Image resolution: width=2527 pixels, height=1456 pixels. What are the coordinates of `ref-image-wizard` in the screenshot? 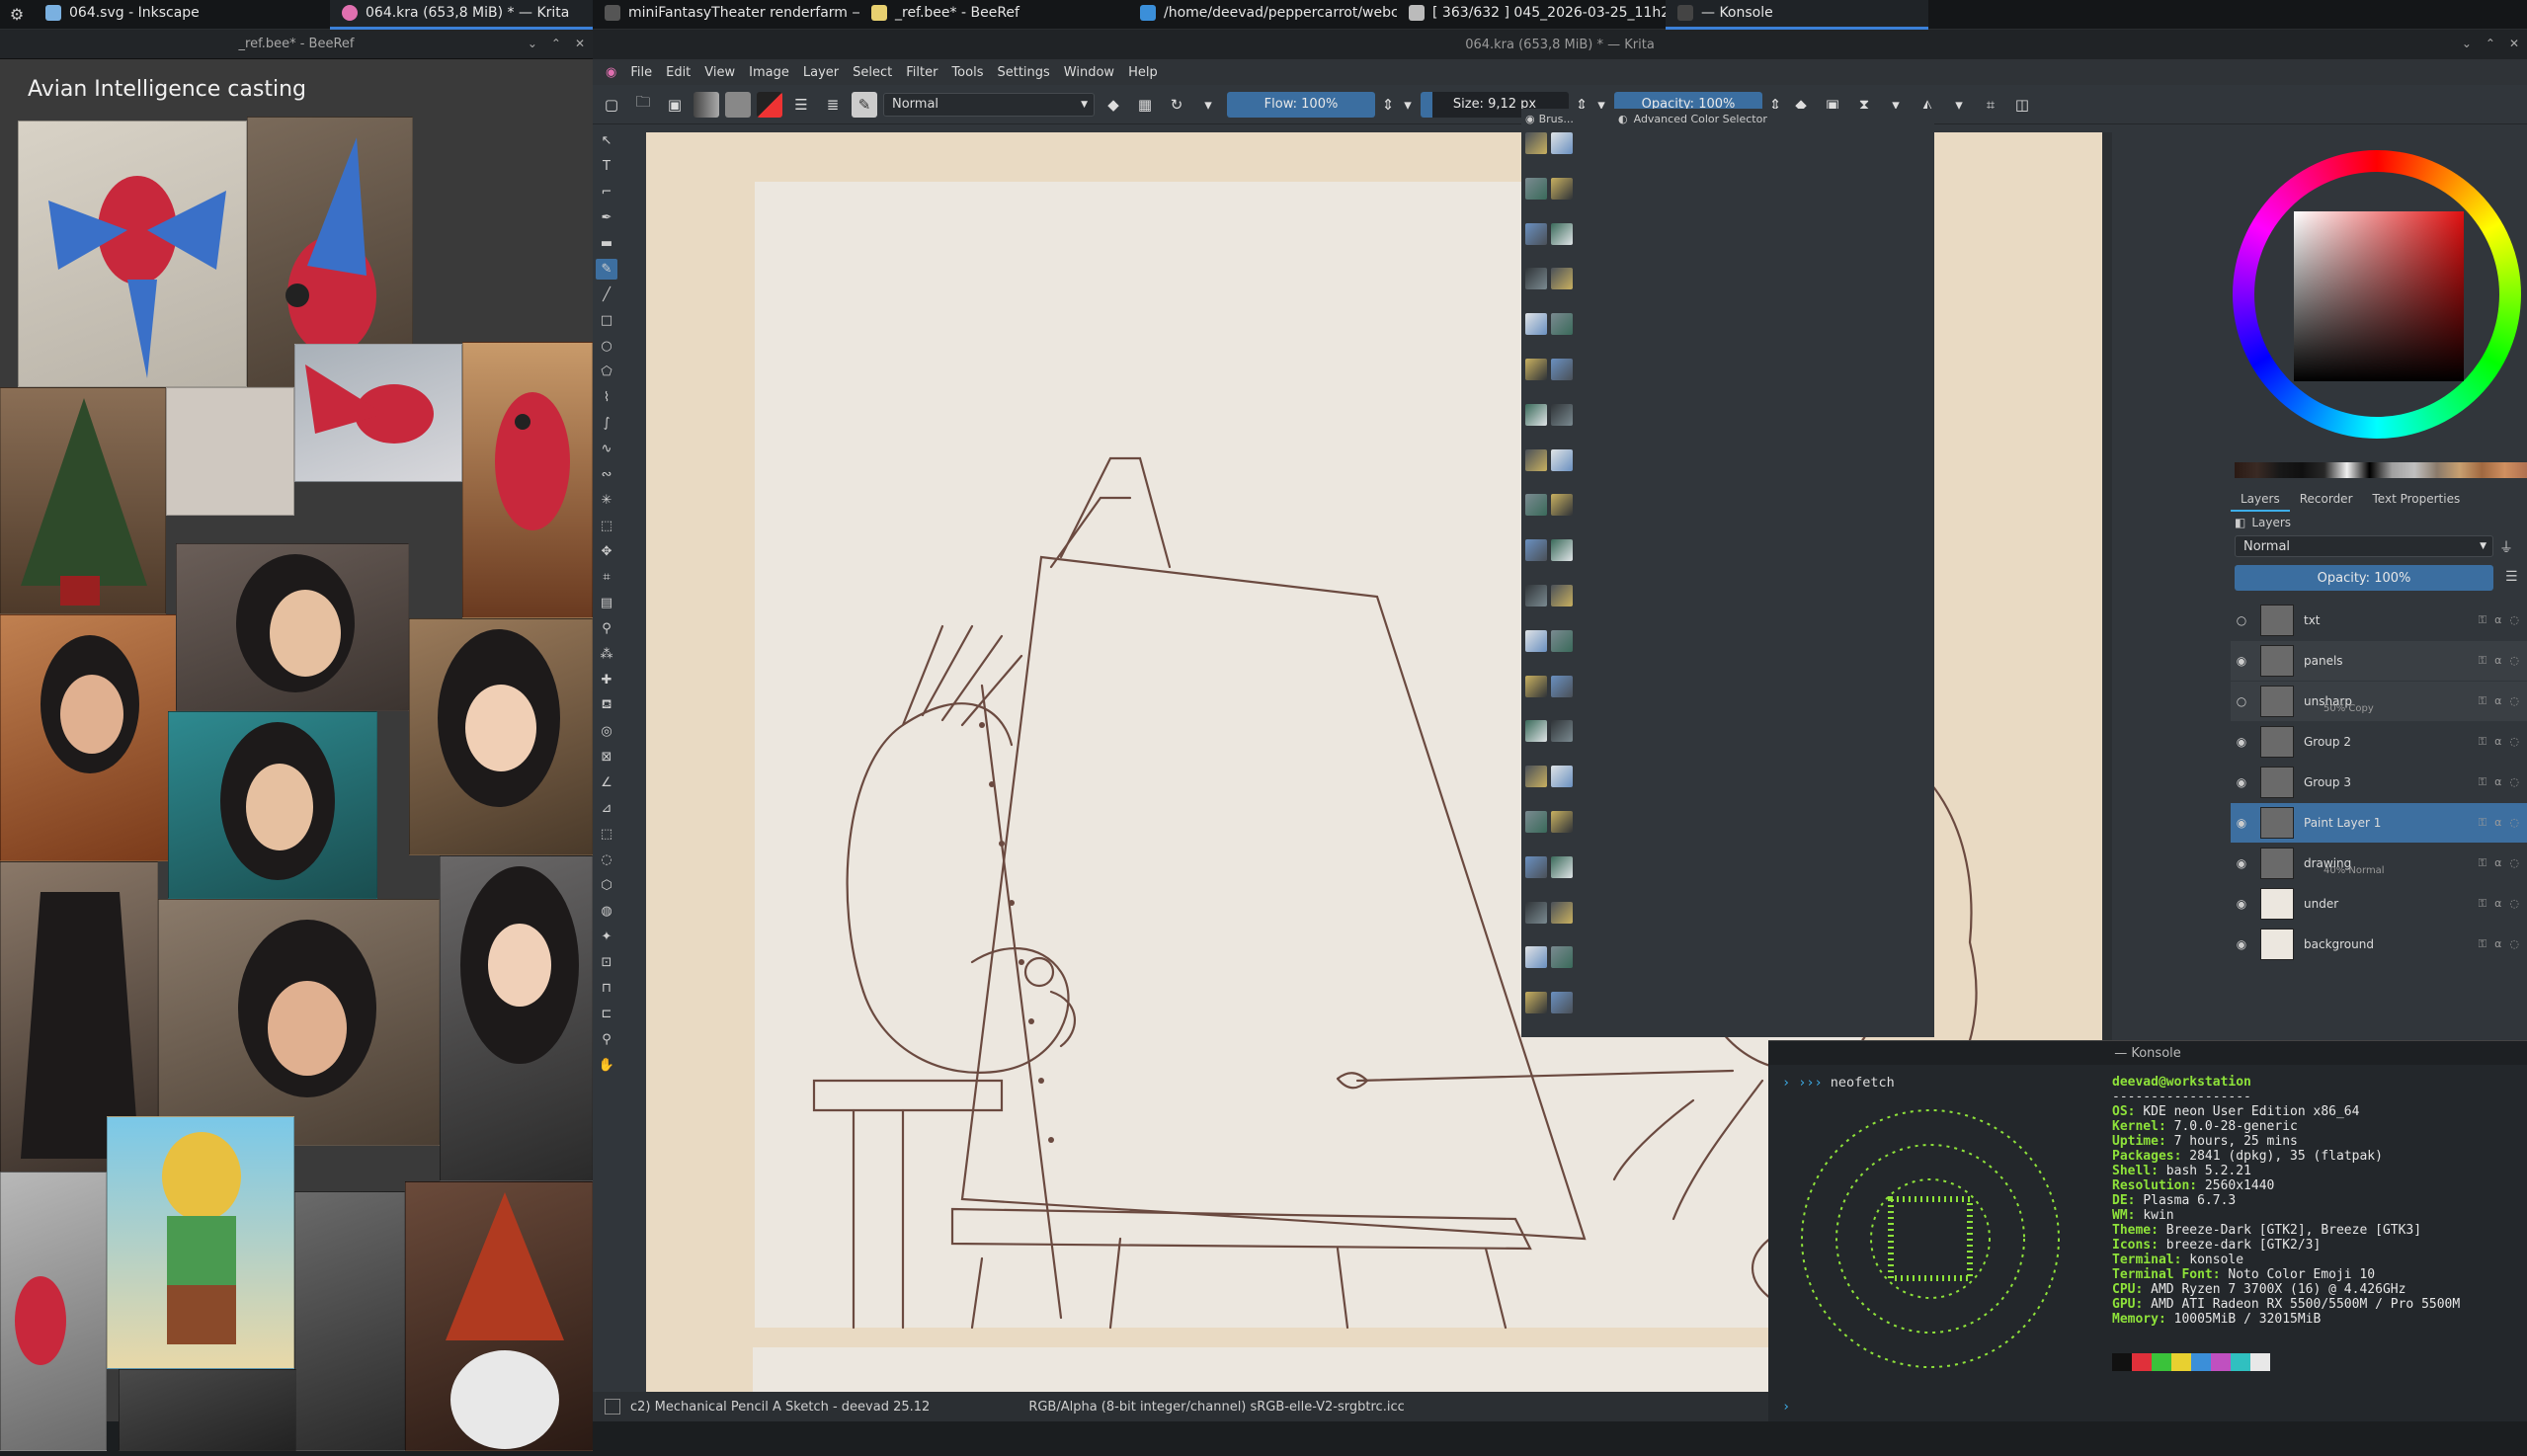 It's located at (499, 1316).